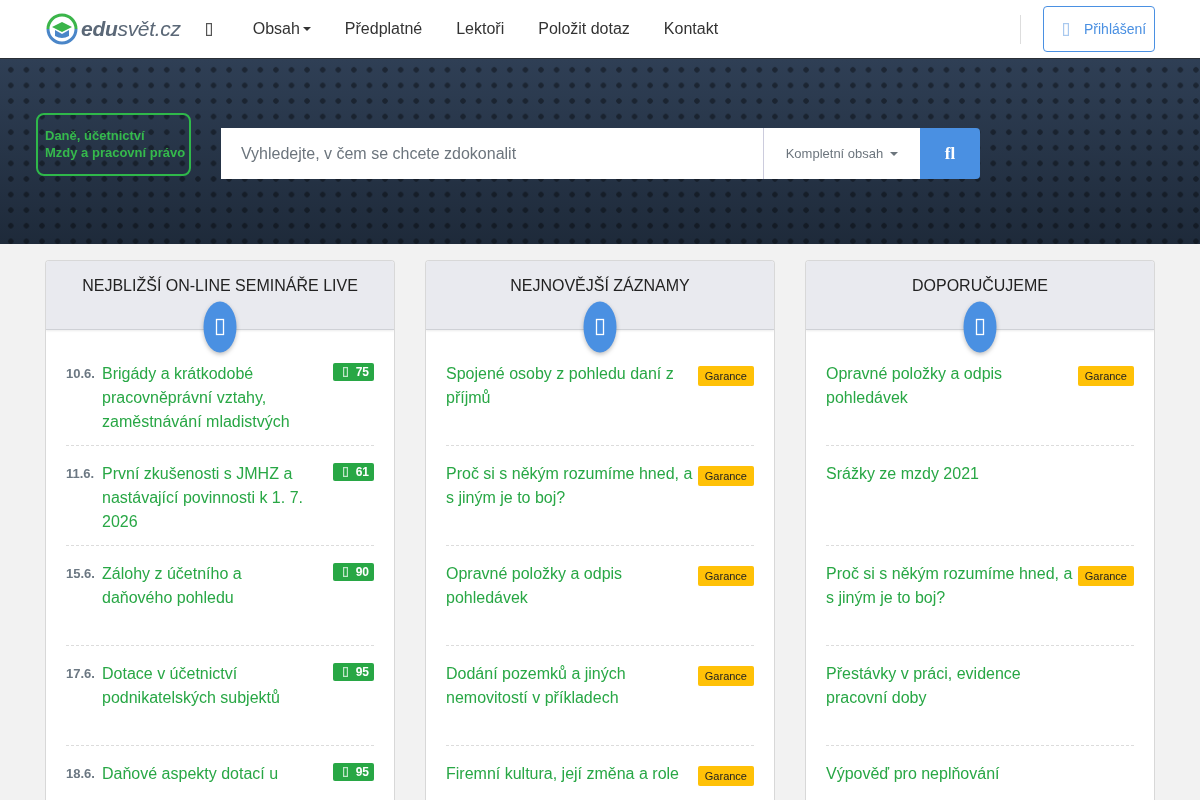 Image resolution: width=1200 pixels, height=800 pixels. I want to click on item-link: První zkušenosti s JMHZ a nastávající povinnosti k 1. 7. 2026, so click(204, 498).